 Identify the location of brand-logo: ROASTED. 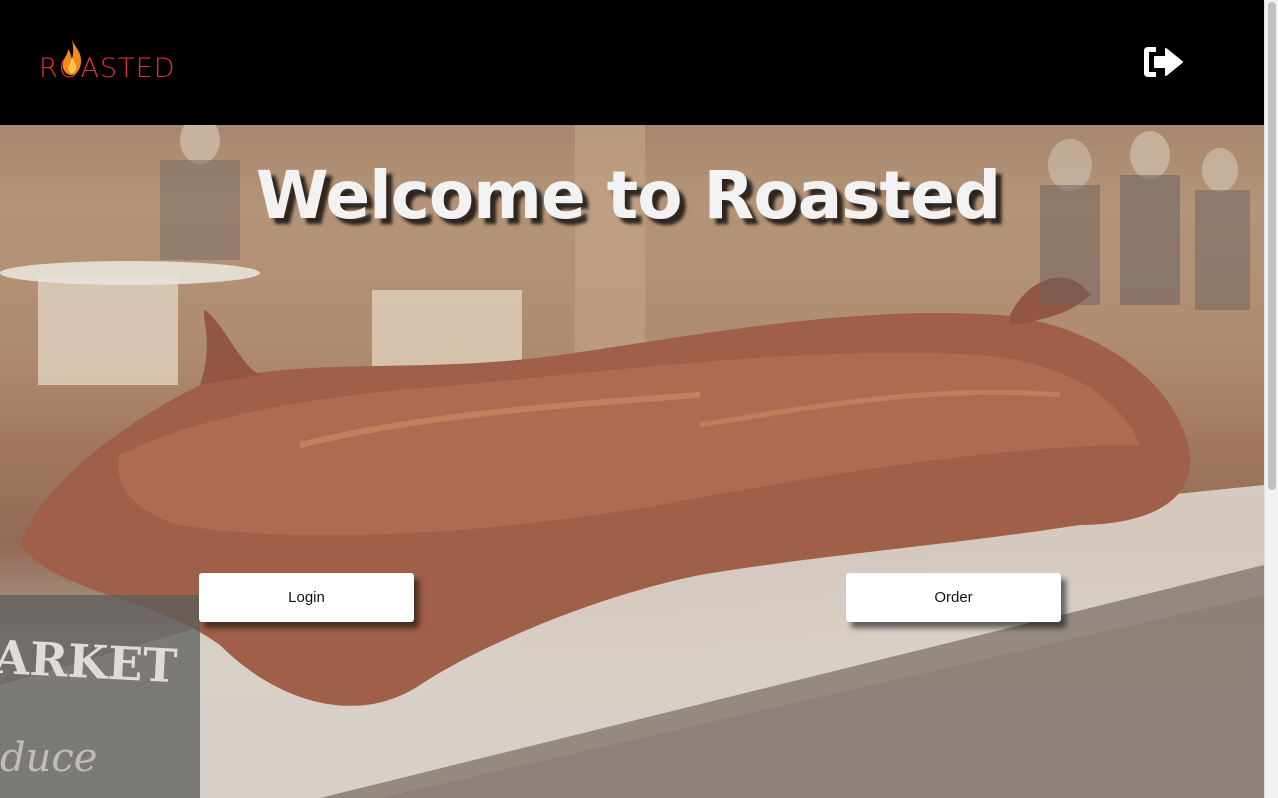
(107, 60).